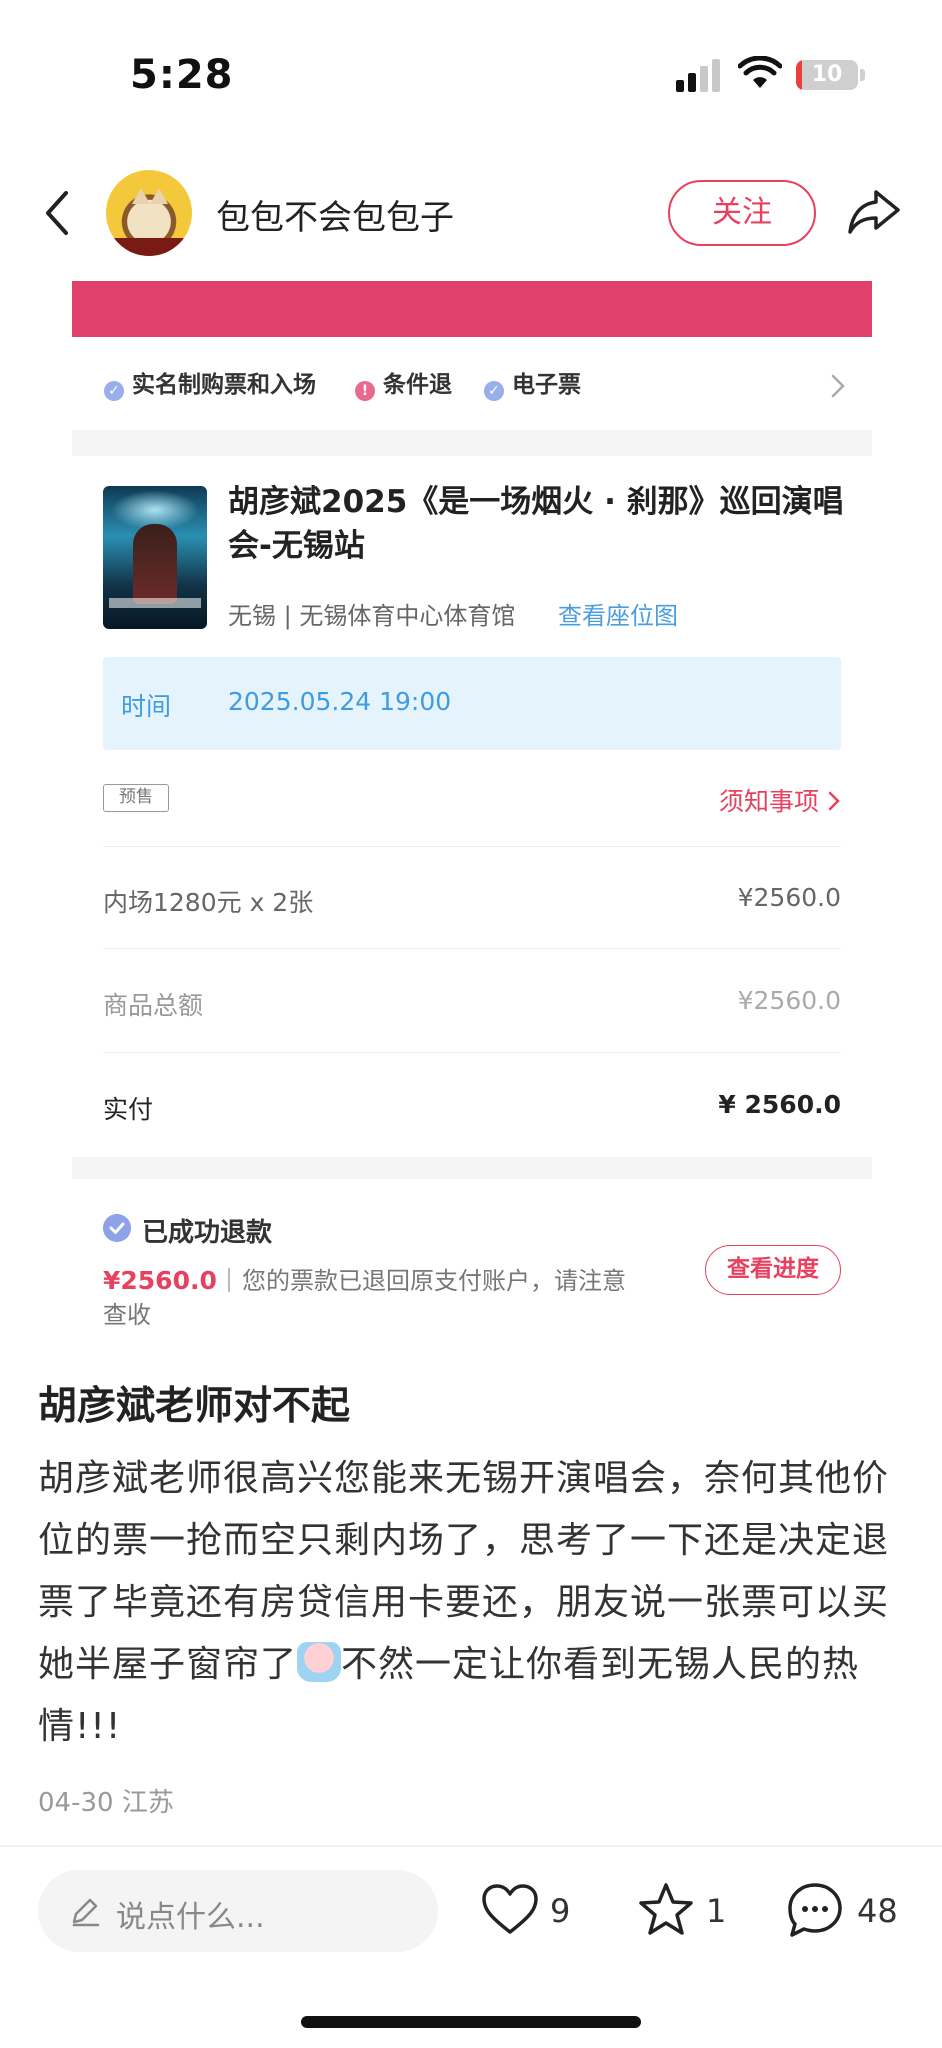 The image size is (942, 2048). Describe the element at coordinates (699, 75) in the screenshot. I see `cellular-signal-icon` at that location.